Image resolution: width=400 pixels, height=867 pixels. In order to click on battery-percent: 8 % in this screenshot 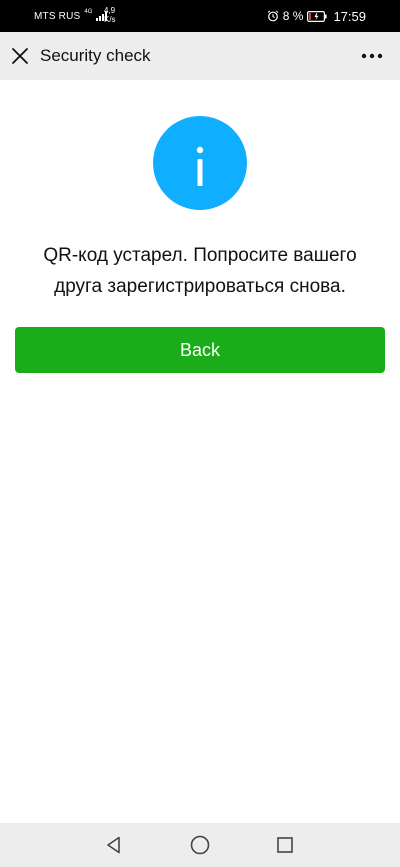, I will do `click(293, 16)`.